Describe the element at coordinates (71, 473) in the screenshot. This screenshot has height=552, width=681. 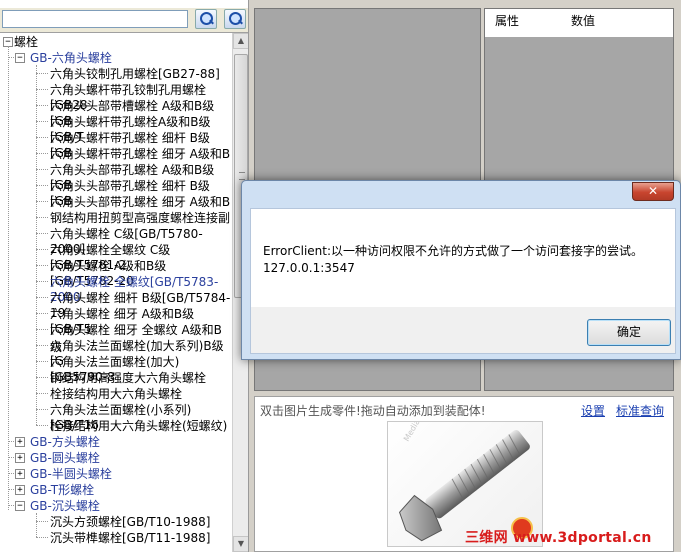
I see `tree-group-label: GB-半圆头螺栓` at that location.